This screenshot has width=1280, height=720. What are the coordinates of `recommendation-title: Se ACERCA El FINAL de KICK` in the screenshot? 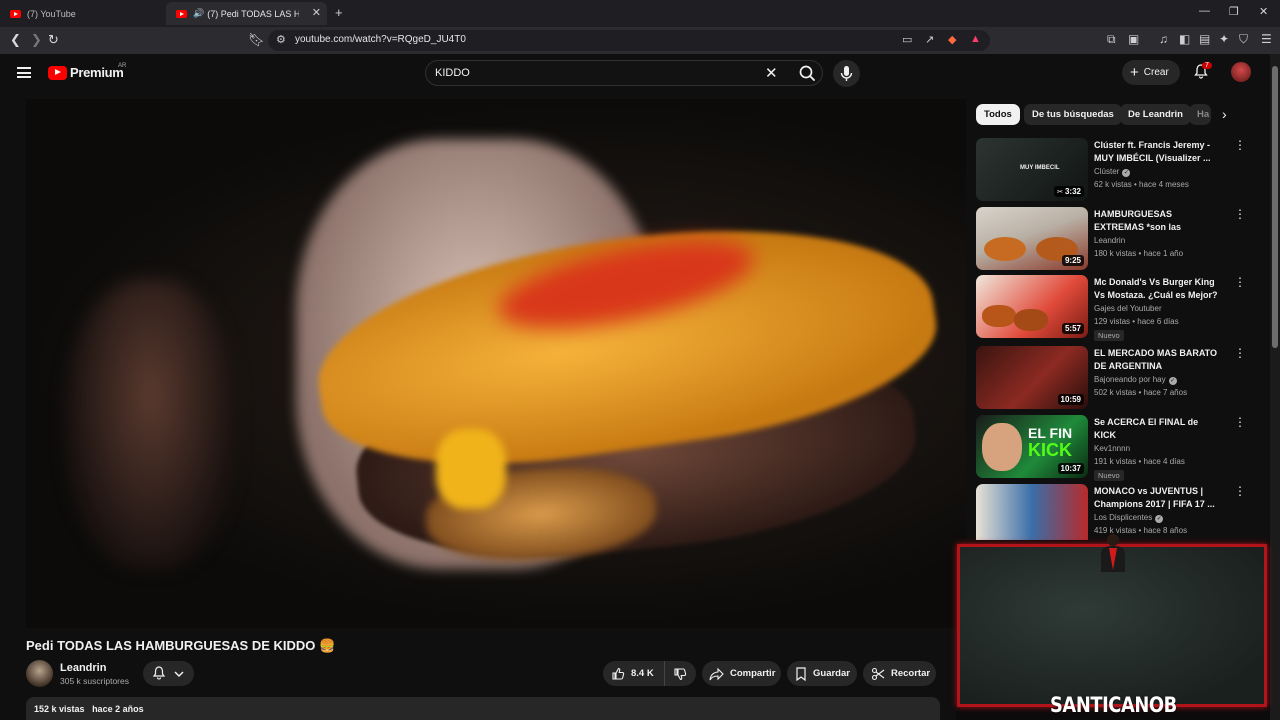 It's located at (1158, 429).